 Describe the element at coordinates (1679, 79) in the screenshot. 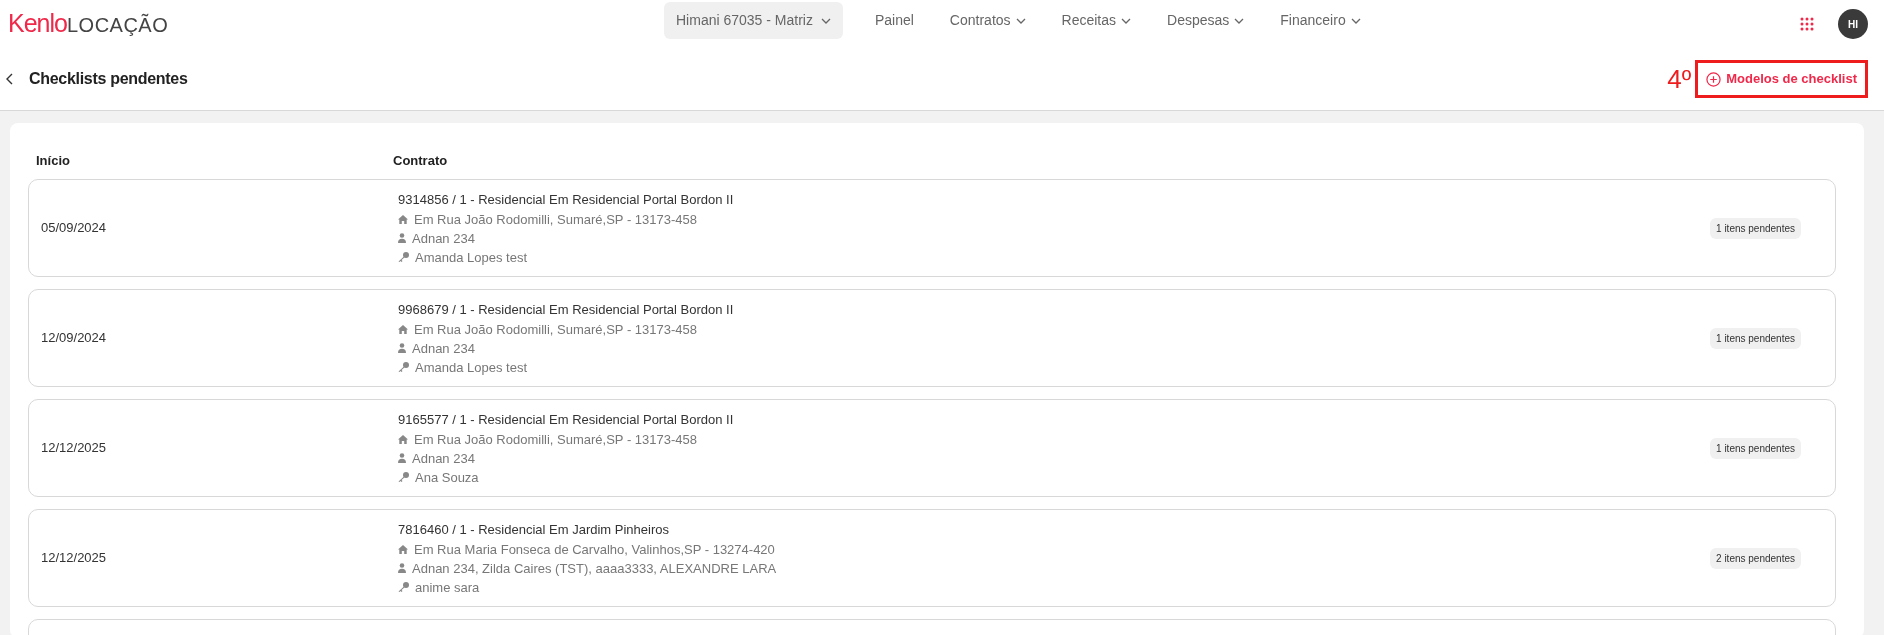

I see `annotation-label: 4º` at that location.